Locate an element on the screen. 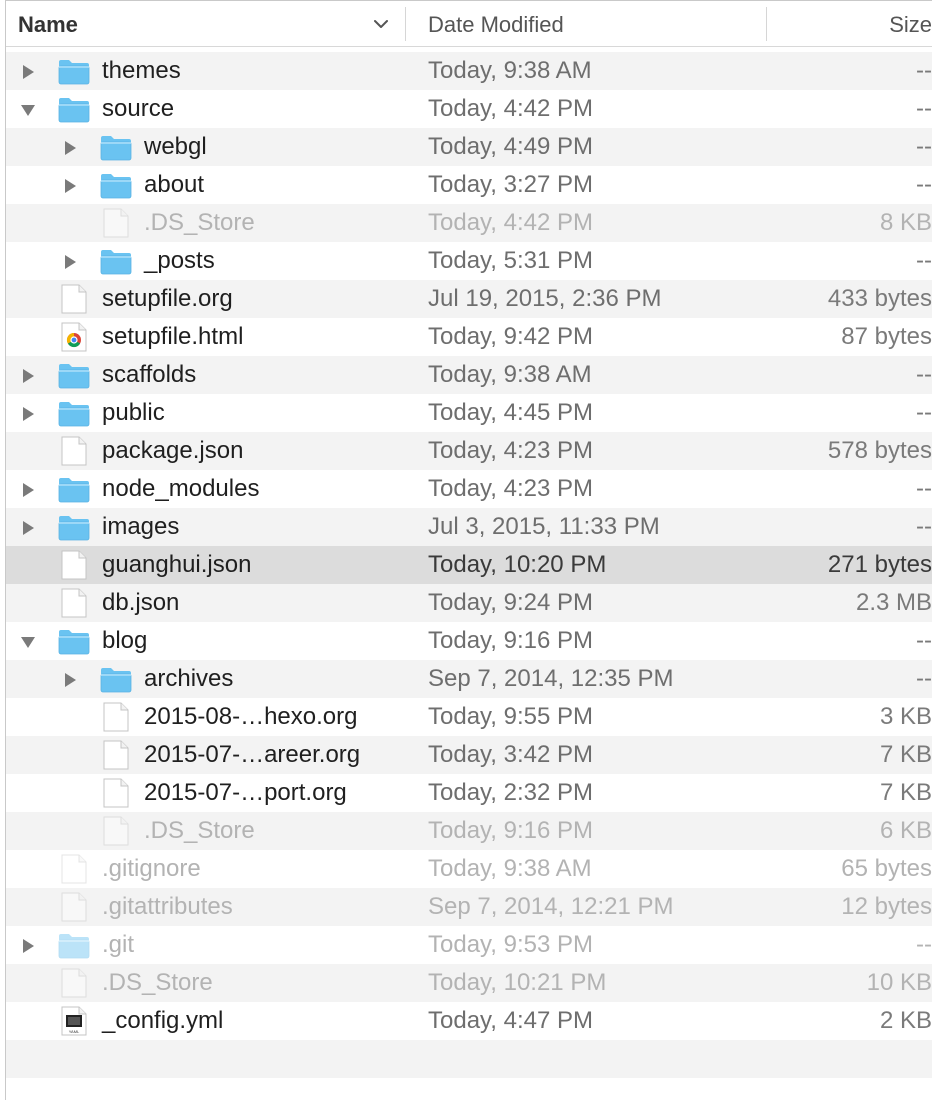 The width and height of the screenshot is (932, 1116). file-name: .git is located at coordinates (118, 944).